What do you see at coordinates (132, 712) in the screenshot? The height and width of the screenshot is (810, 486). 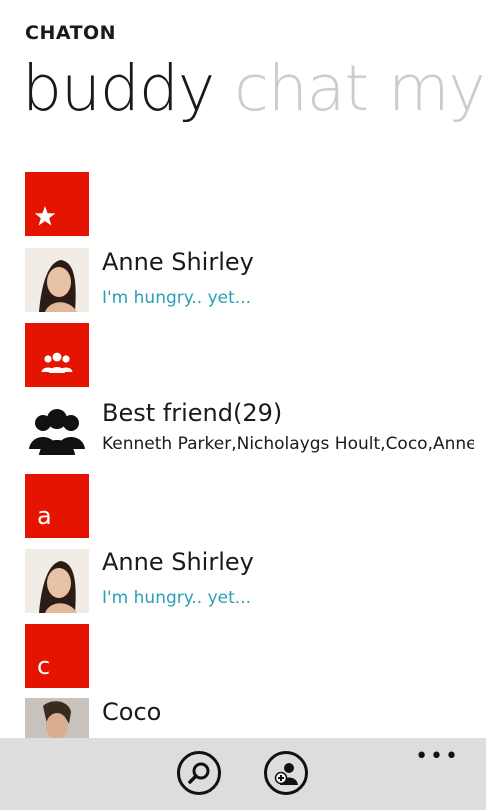 I see `contact-name: Coco` at bounding box center [132, 712].